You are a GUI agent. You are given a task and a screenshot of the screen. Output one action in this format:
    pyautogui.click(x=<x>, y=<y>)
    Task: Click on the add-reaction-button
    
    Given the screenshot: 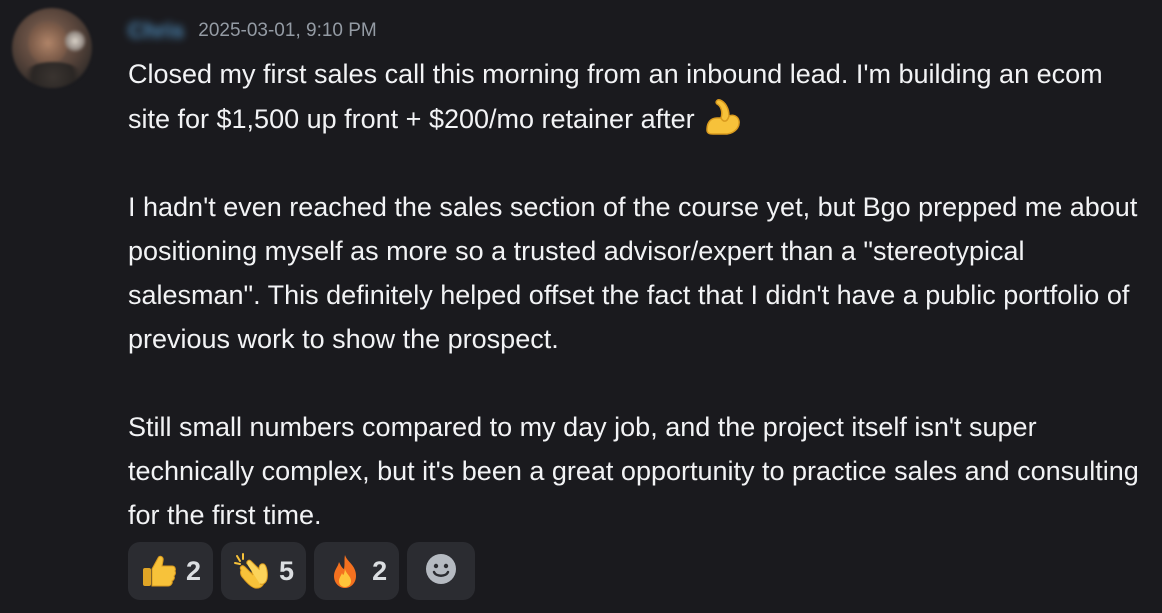 What is the action you would take?
    pyautogui.click(x=441, y=571)
    